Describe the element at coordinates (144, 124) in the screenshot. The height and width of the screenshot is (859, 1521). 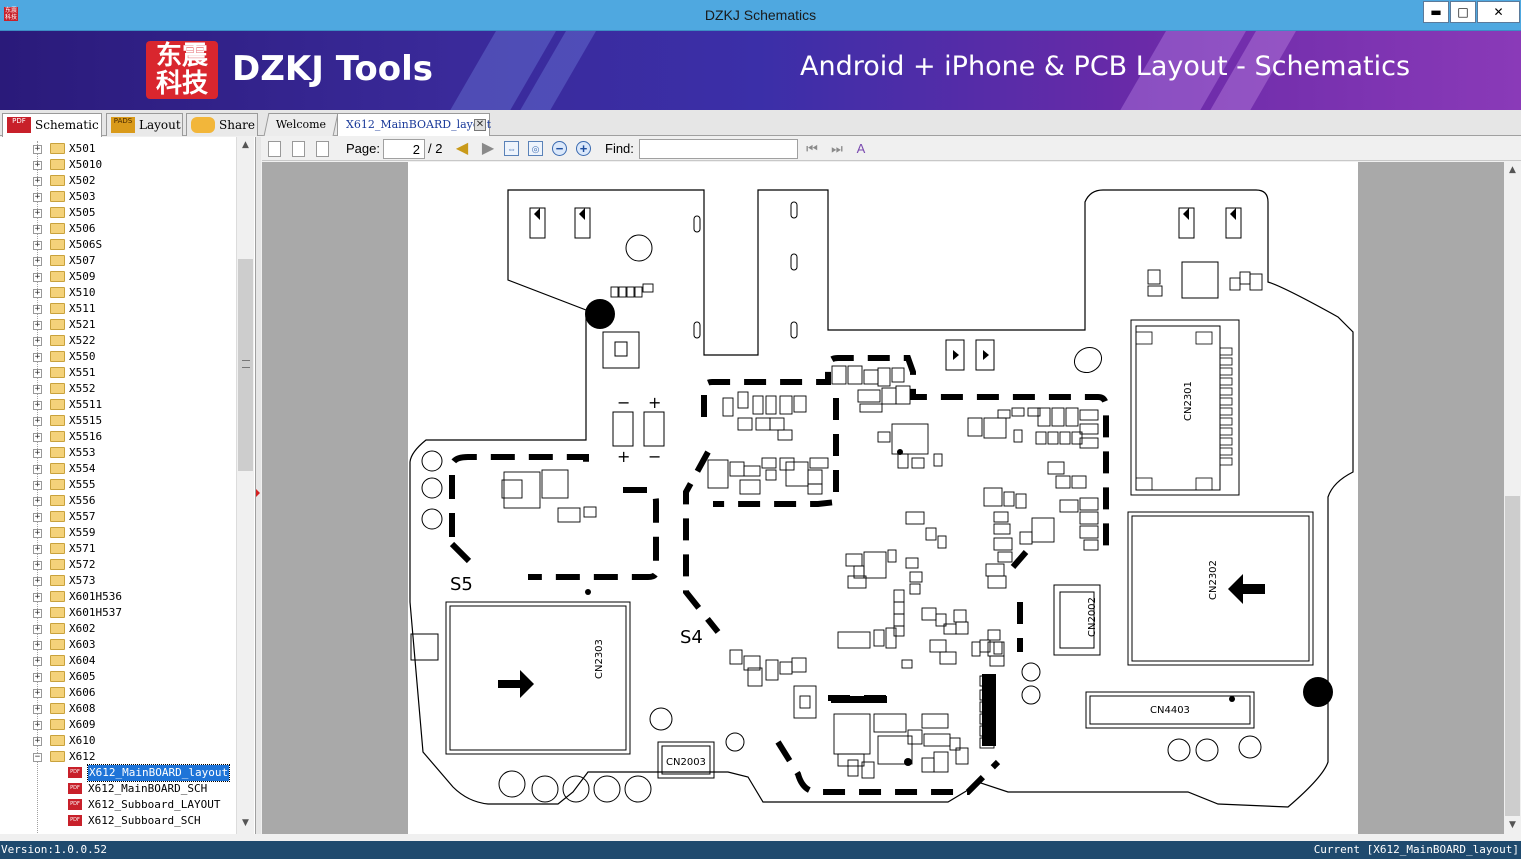
I see `tab-layout: PADS Layout` at that location.